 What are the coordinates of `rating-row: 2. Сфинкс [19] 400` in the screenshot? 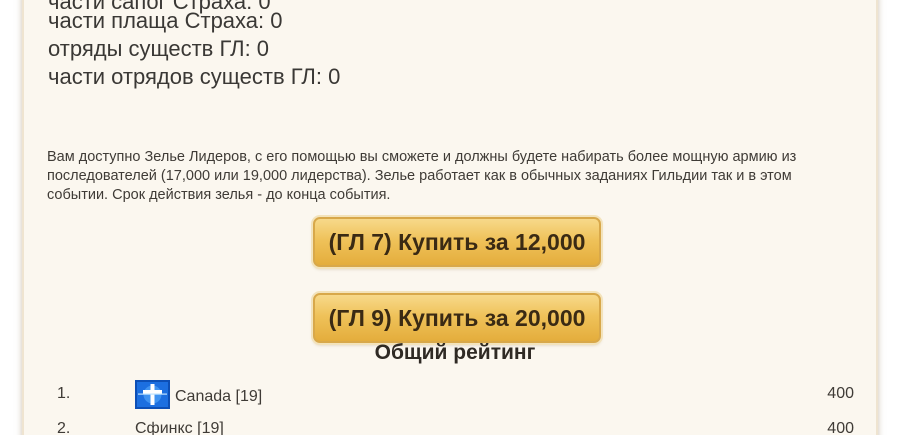 It's located at (450, 425).